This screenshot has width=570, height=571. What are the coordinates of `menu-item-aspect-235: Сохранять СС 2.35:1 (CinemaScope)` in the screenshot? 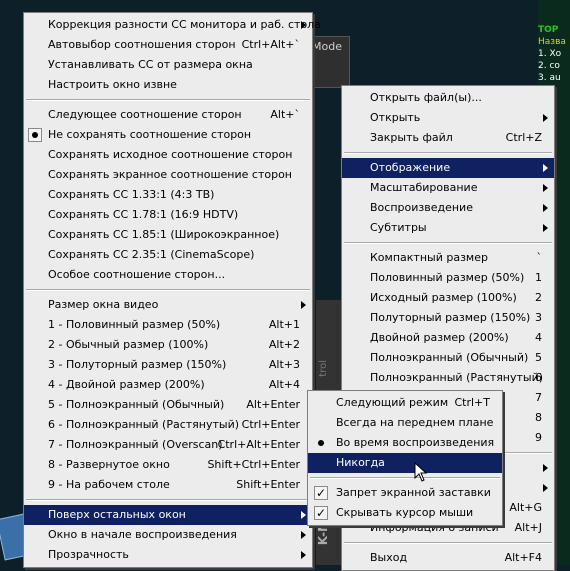 It's located at (168, 255).